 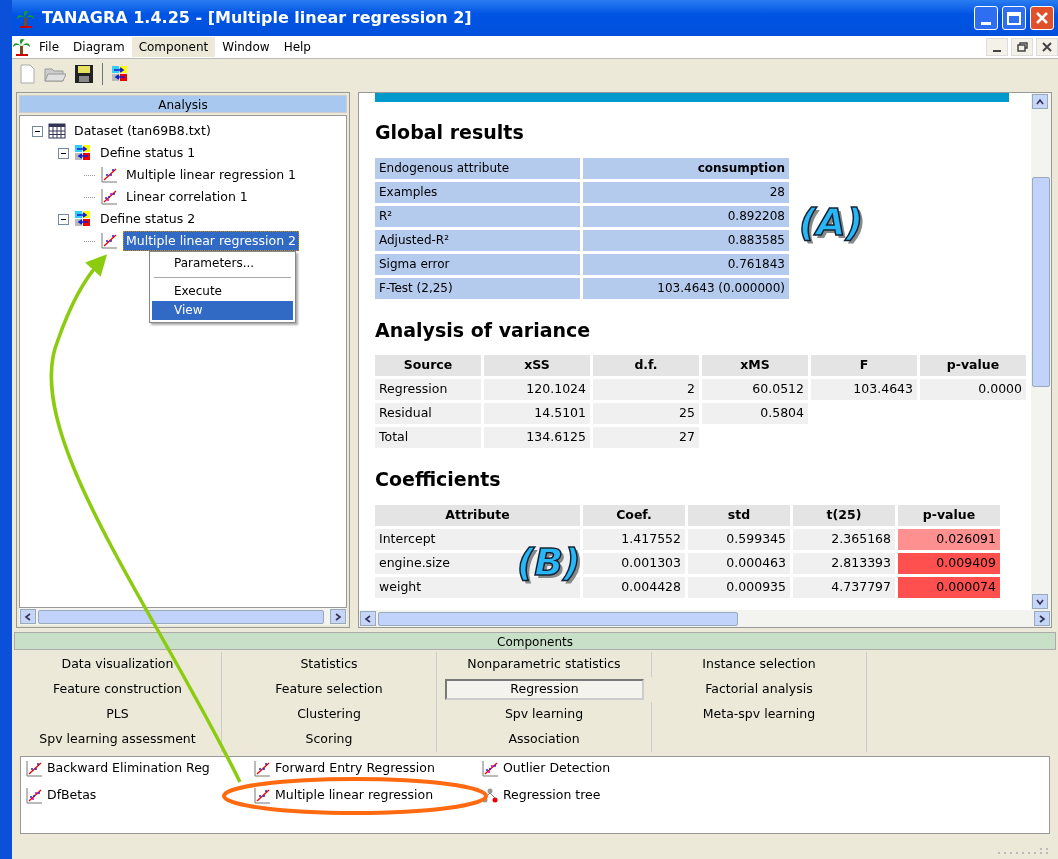 I want to click on menu-item: Diagram, so click(x=99, y=47).